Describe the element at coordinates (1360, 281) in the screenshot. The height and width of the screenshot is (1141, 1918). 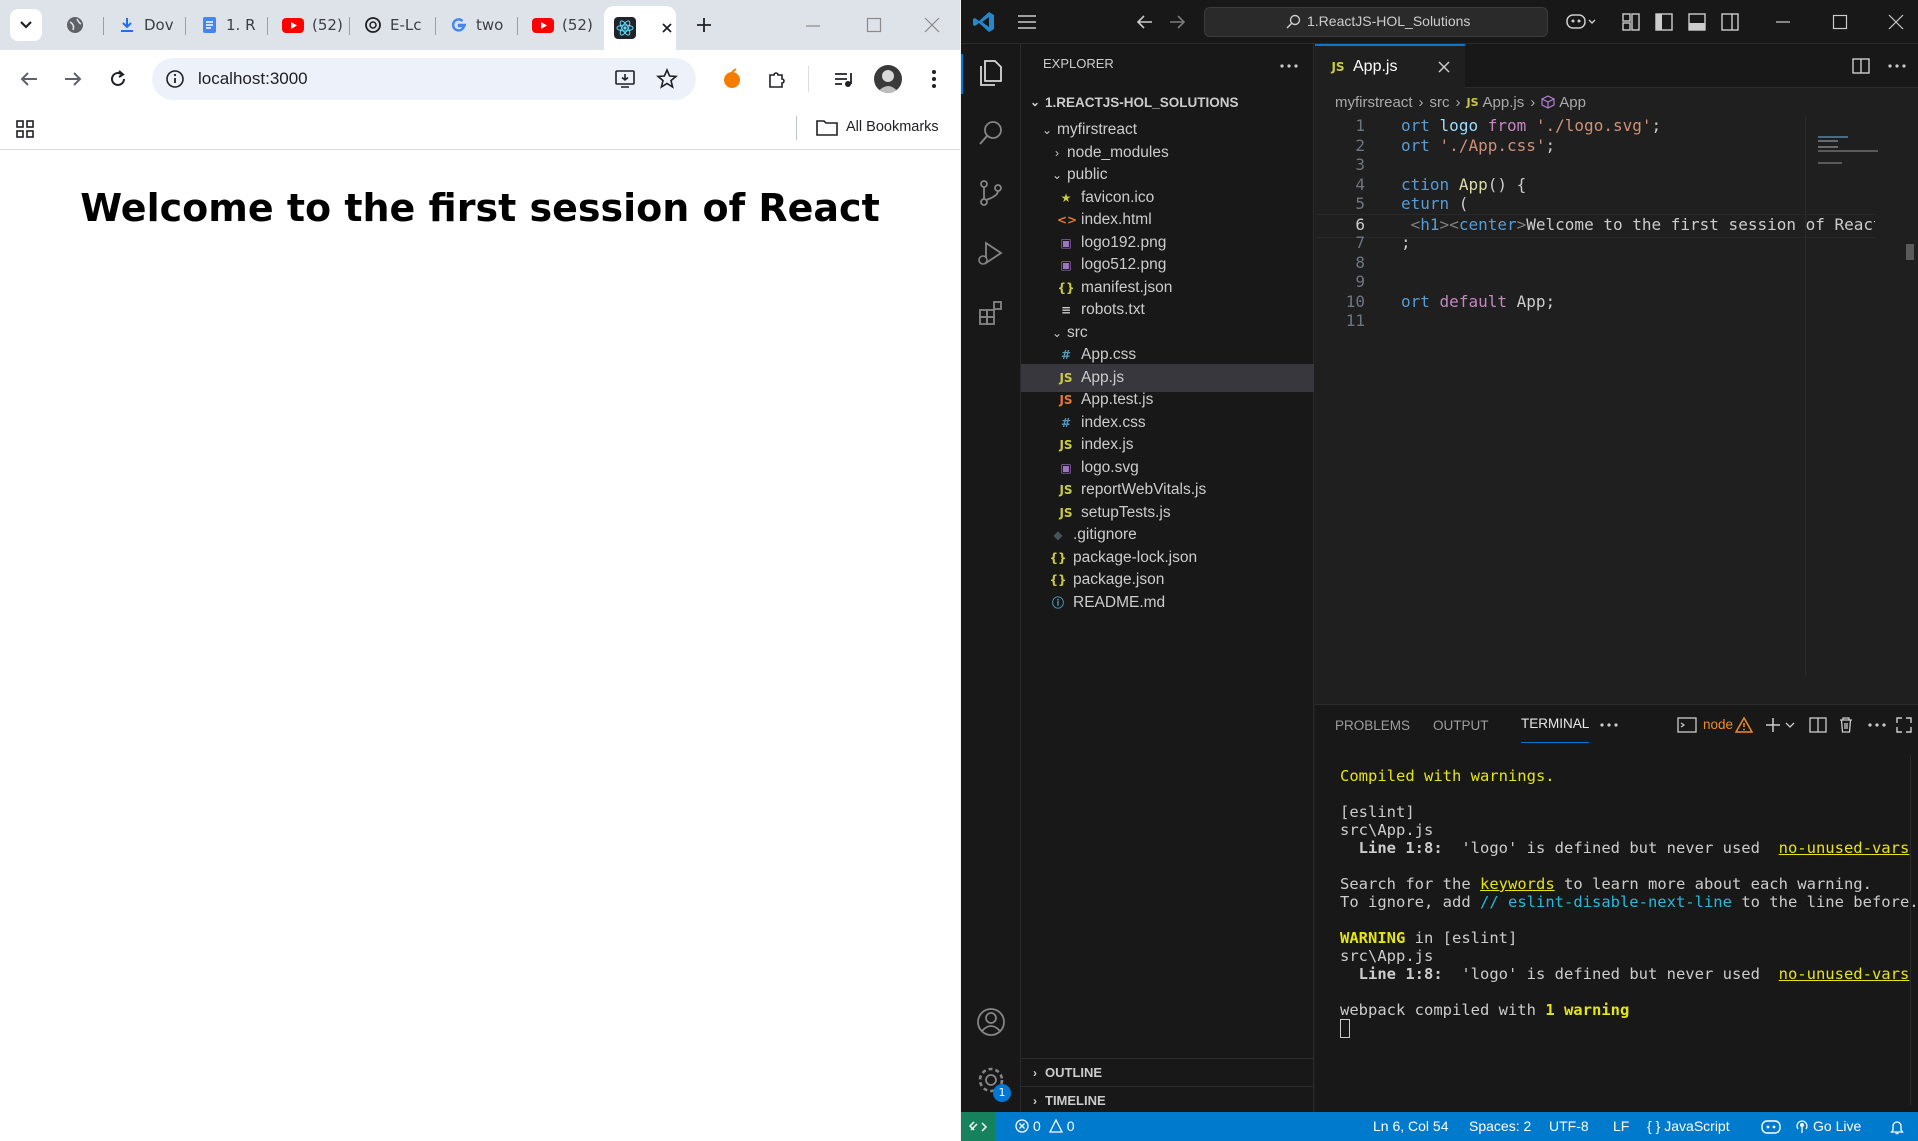
I see `line-number: 9` at that location.